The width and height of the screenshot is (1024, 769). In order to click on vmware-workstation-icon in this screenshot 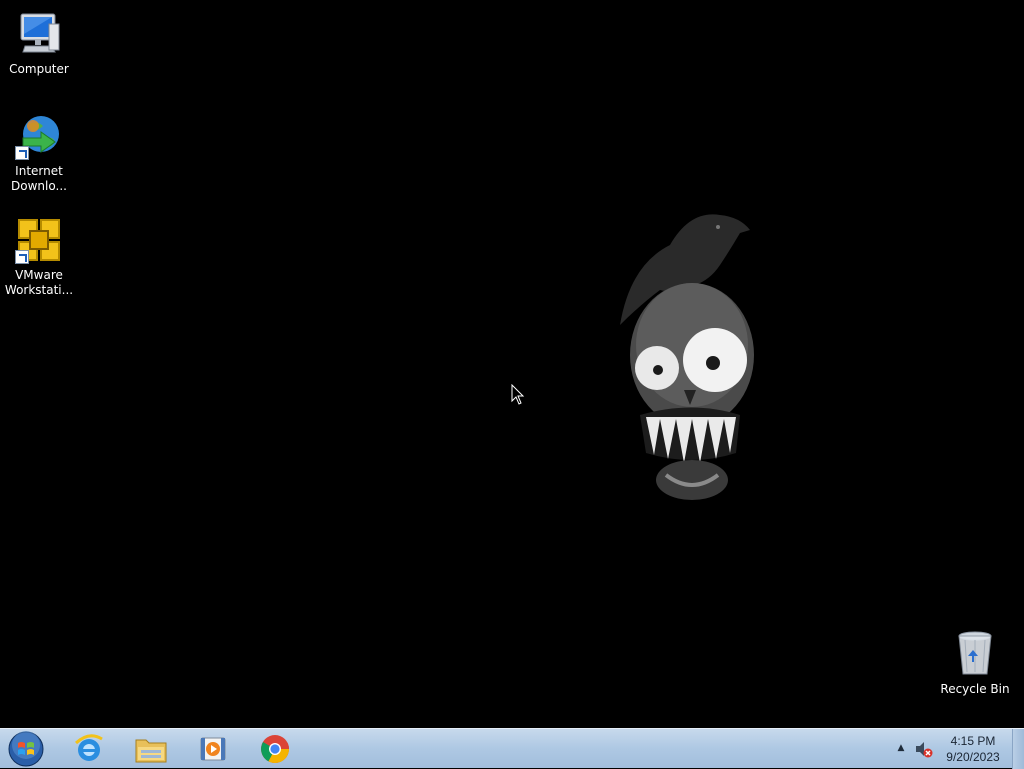, I will do `click(39, 240)`.